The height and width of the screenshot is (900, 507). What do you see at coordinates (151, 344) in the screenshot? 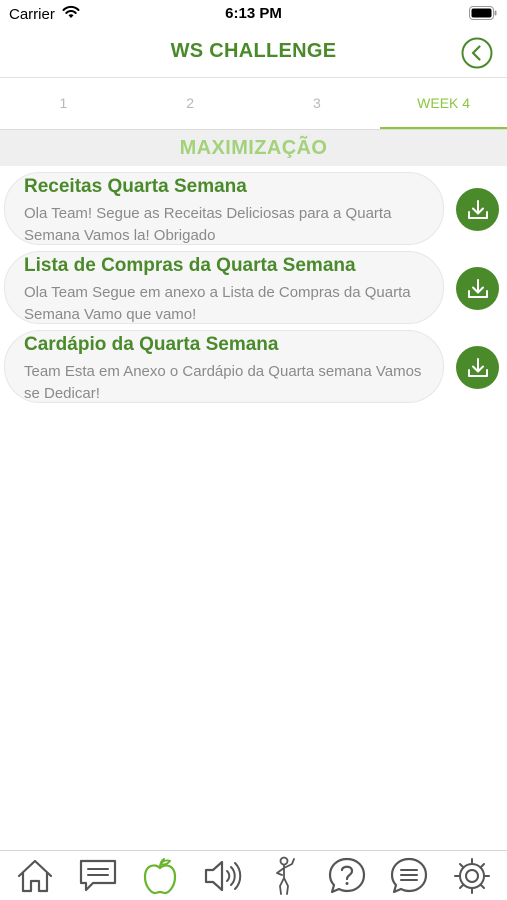
I see `item-title: Cardápio da Quarta Semana` at bounding box center [151, 344].